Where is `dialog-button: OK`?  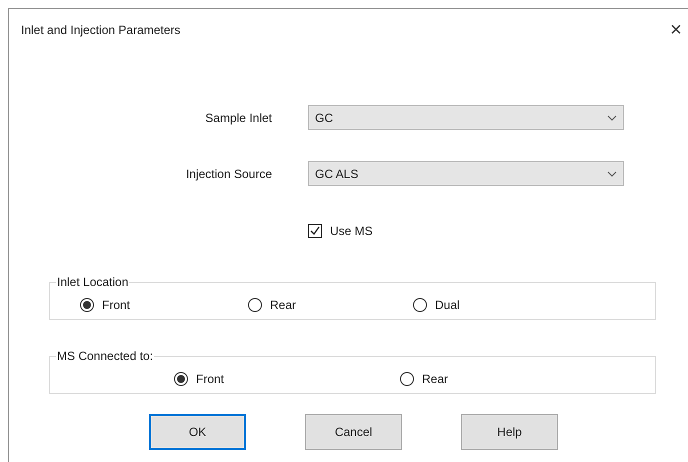
dialog-button: OK is located at coordinates (197, 432).